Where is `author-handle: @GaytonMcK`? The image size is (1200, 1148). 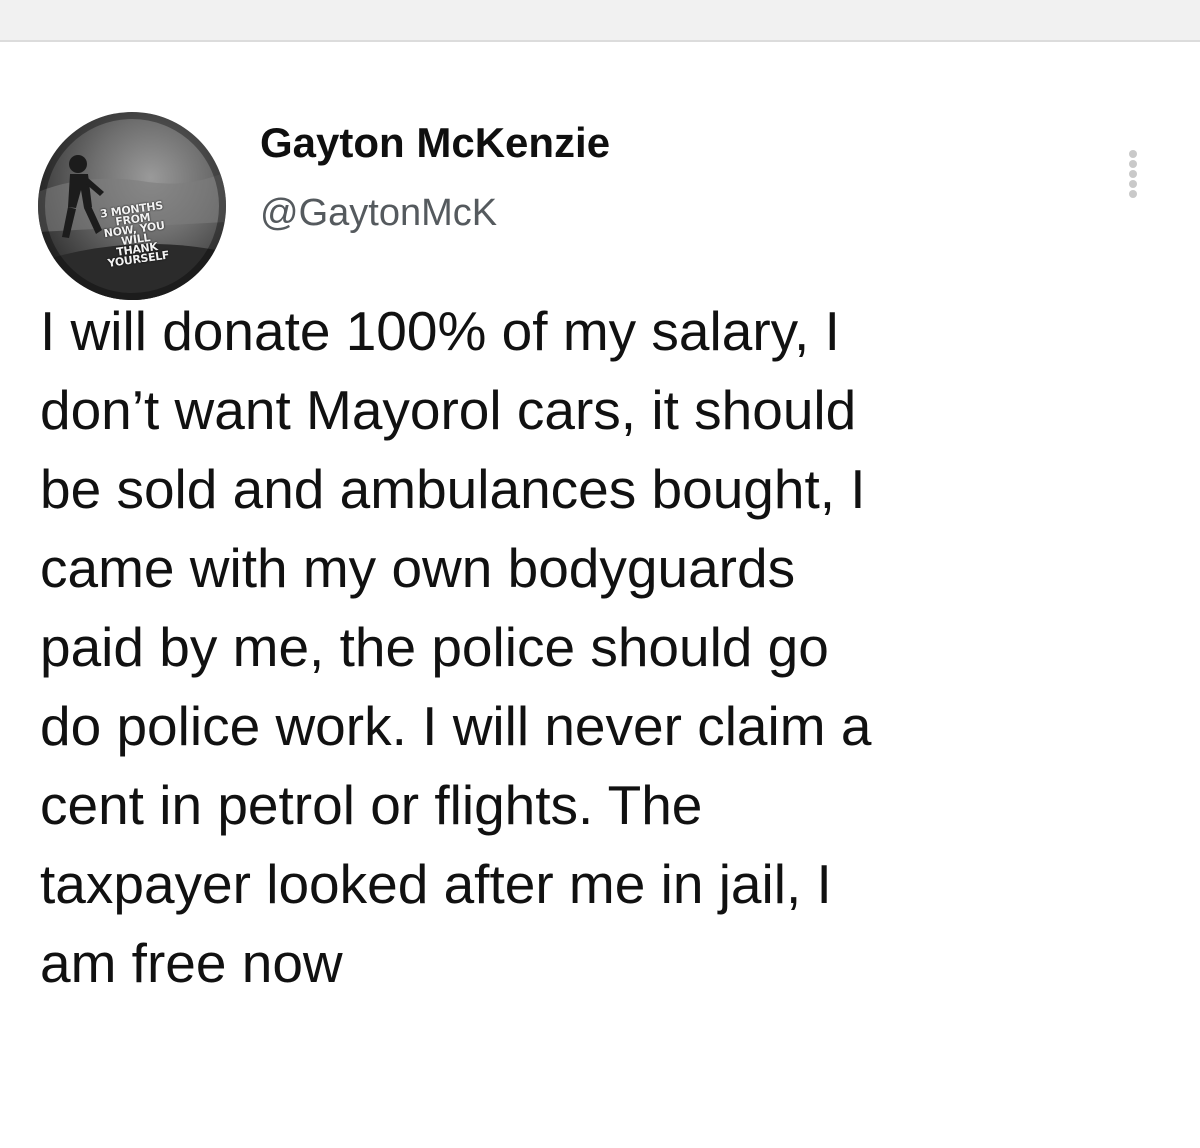 author-handle: @GaytonMcK is located at coordinates (378, 213).